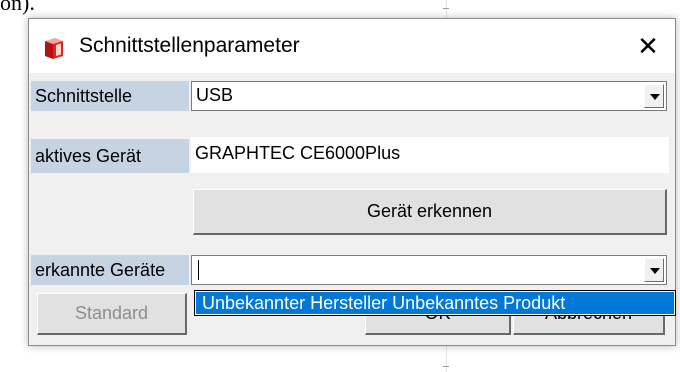  I want to click on standard-button-label: Standard, so click(111, 313).